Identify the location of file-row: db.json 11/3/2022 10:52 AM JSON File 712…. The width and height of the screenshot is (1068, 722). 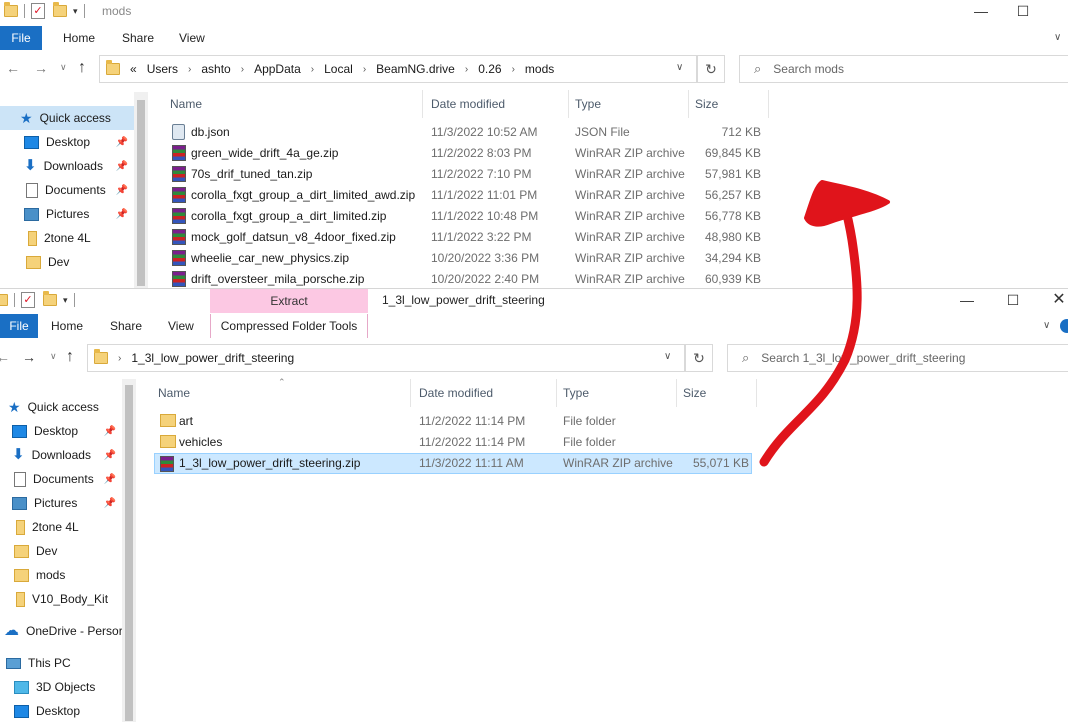
(609, 132).